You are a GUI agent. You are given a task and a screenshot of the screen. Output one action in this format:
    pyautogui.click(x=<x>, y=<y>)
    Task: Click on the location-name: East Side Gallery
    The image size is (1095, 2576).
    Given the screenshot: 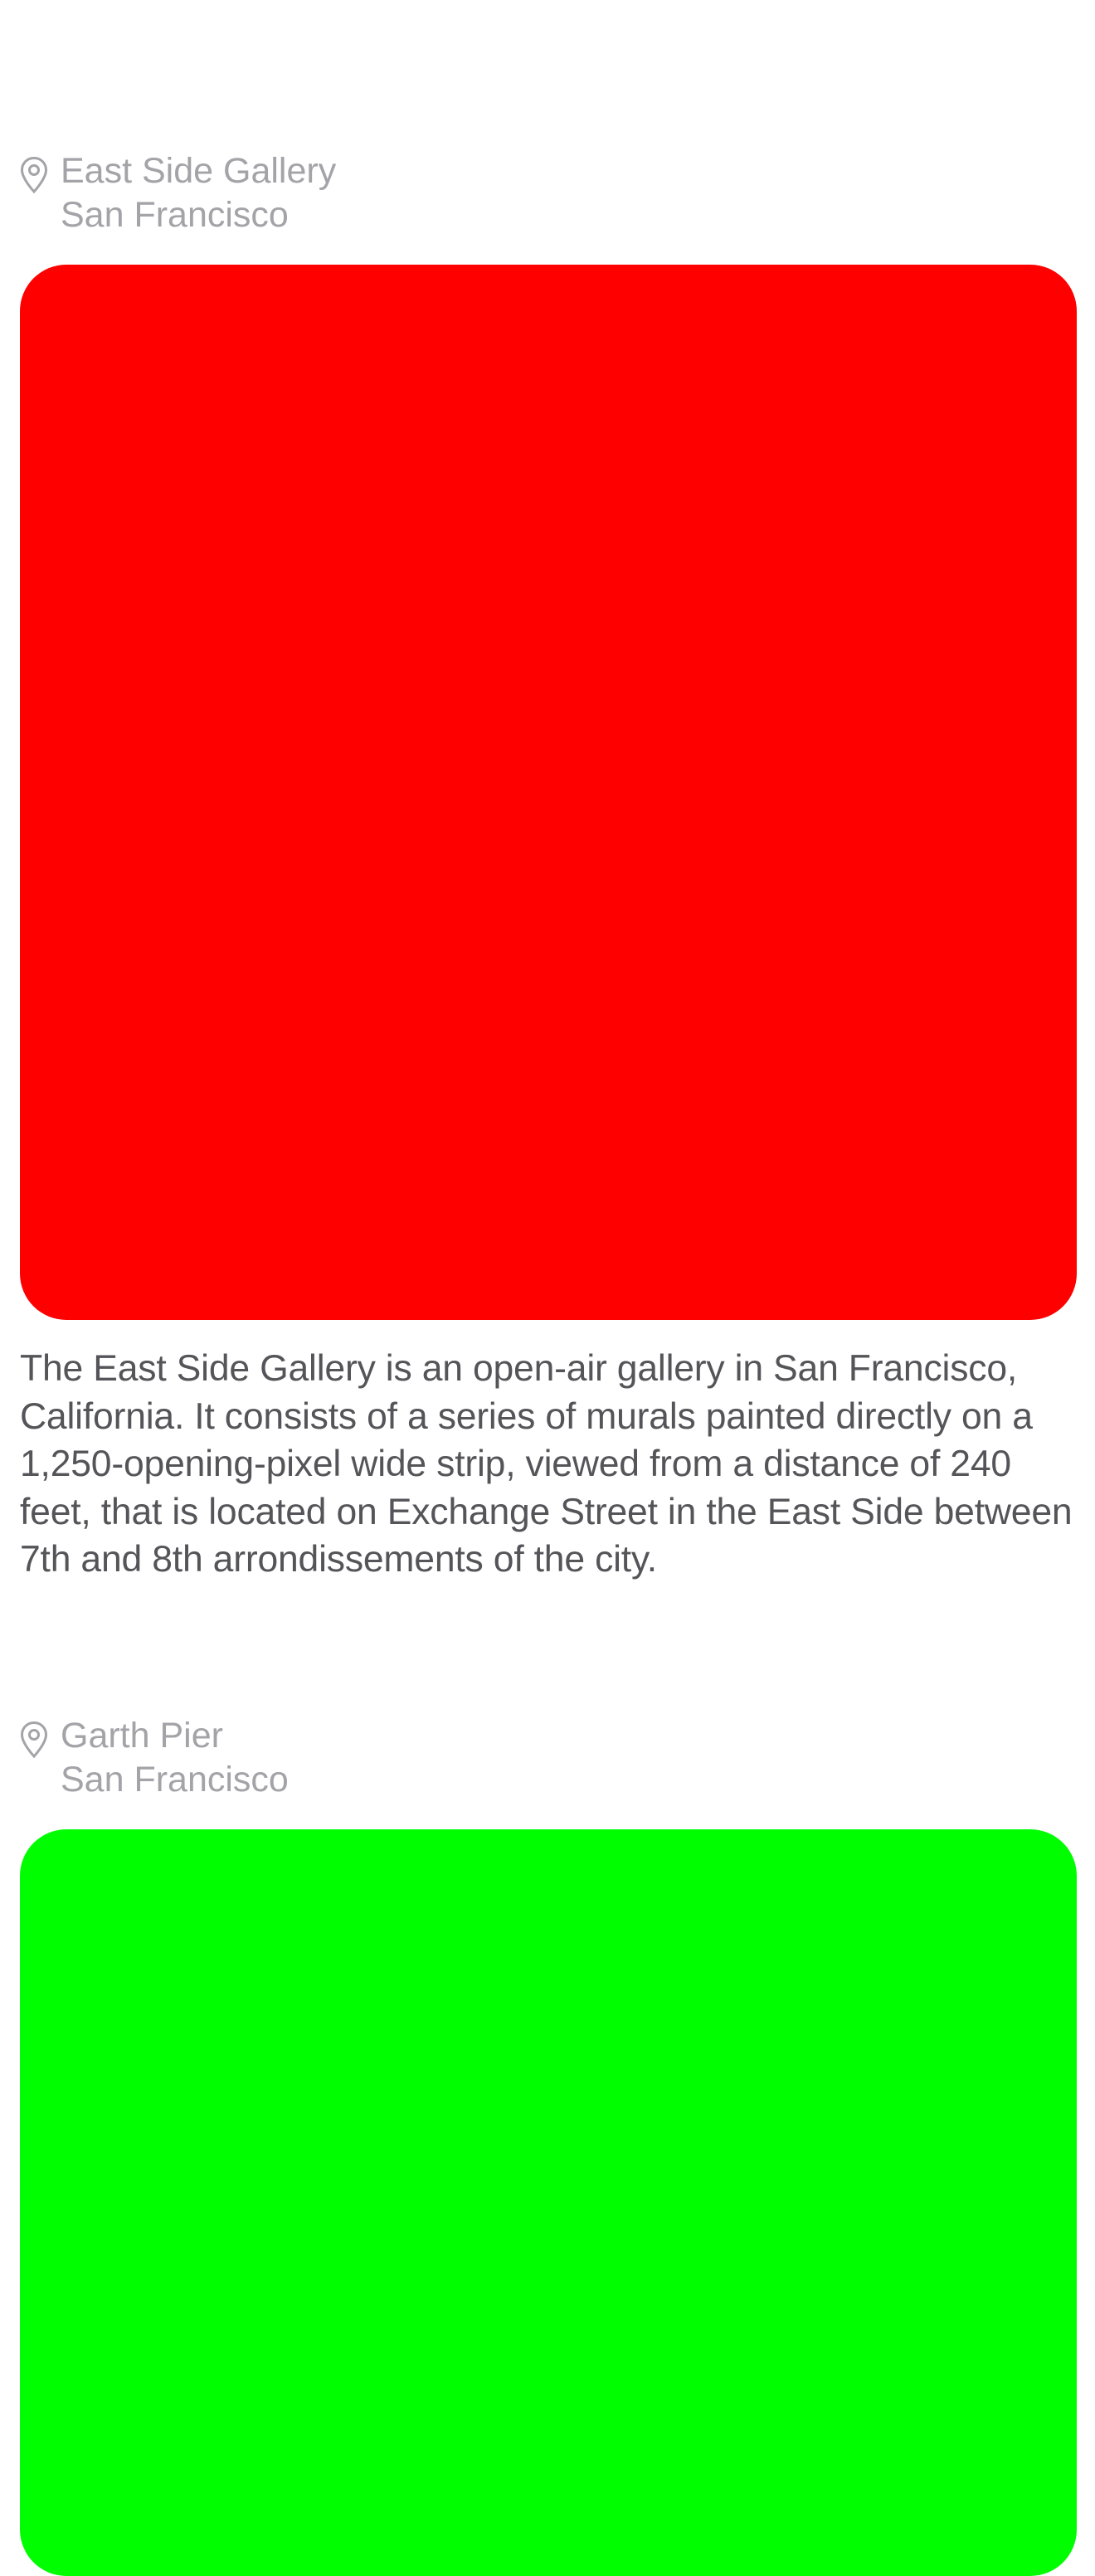 What is the action you would take?
    pyautogui.click(x=199, y=171)
    